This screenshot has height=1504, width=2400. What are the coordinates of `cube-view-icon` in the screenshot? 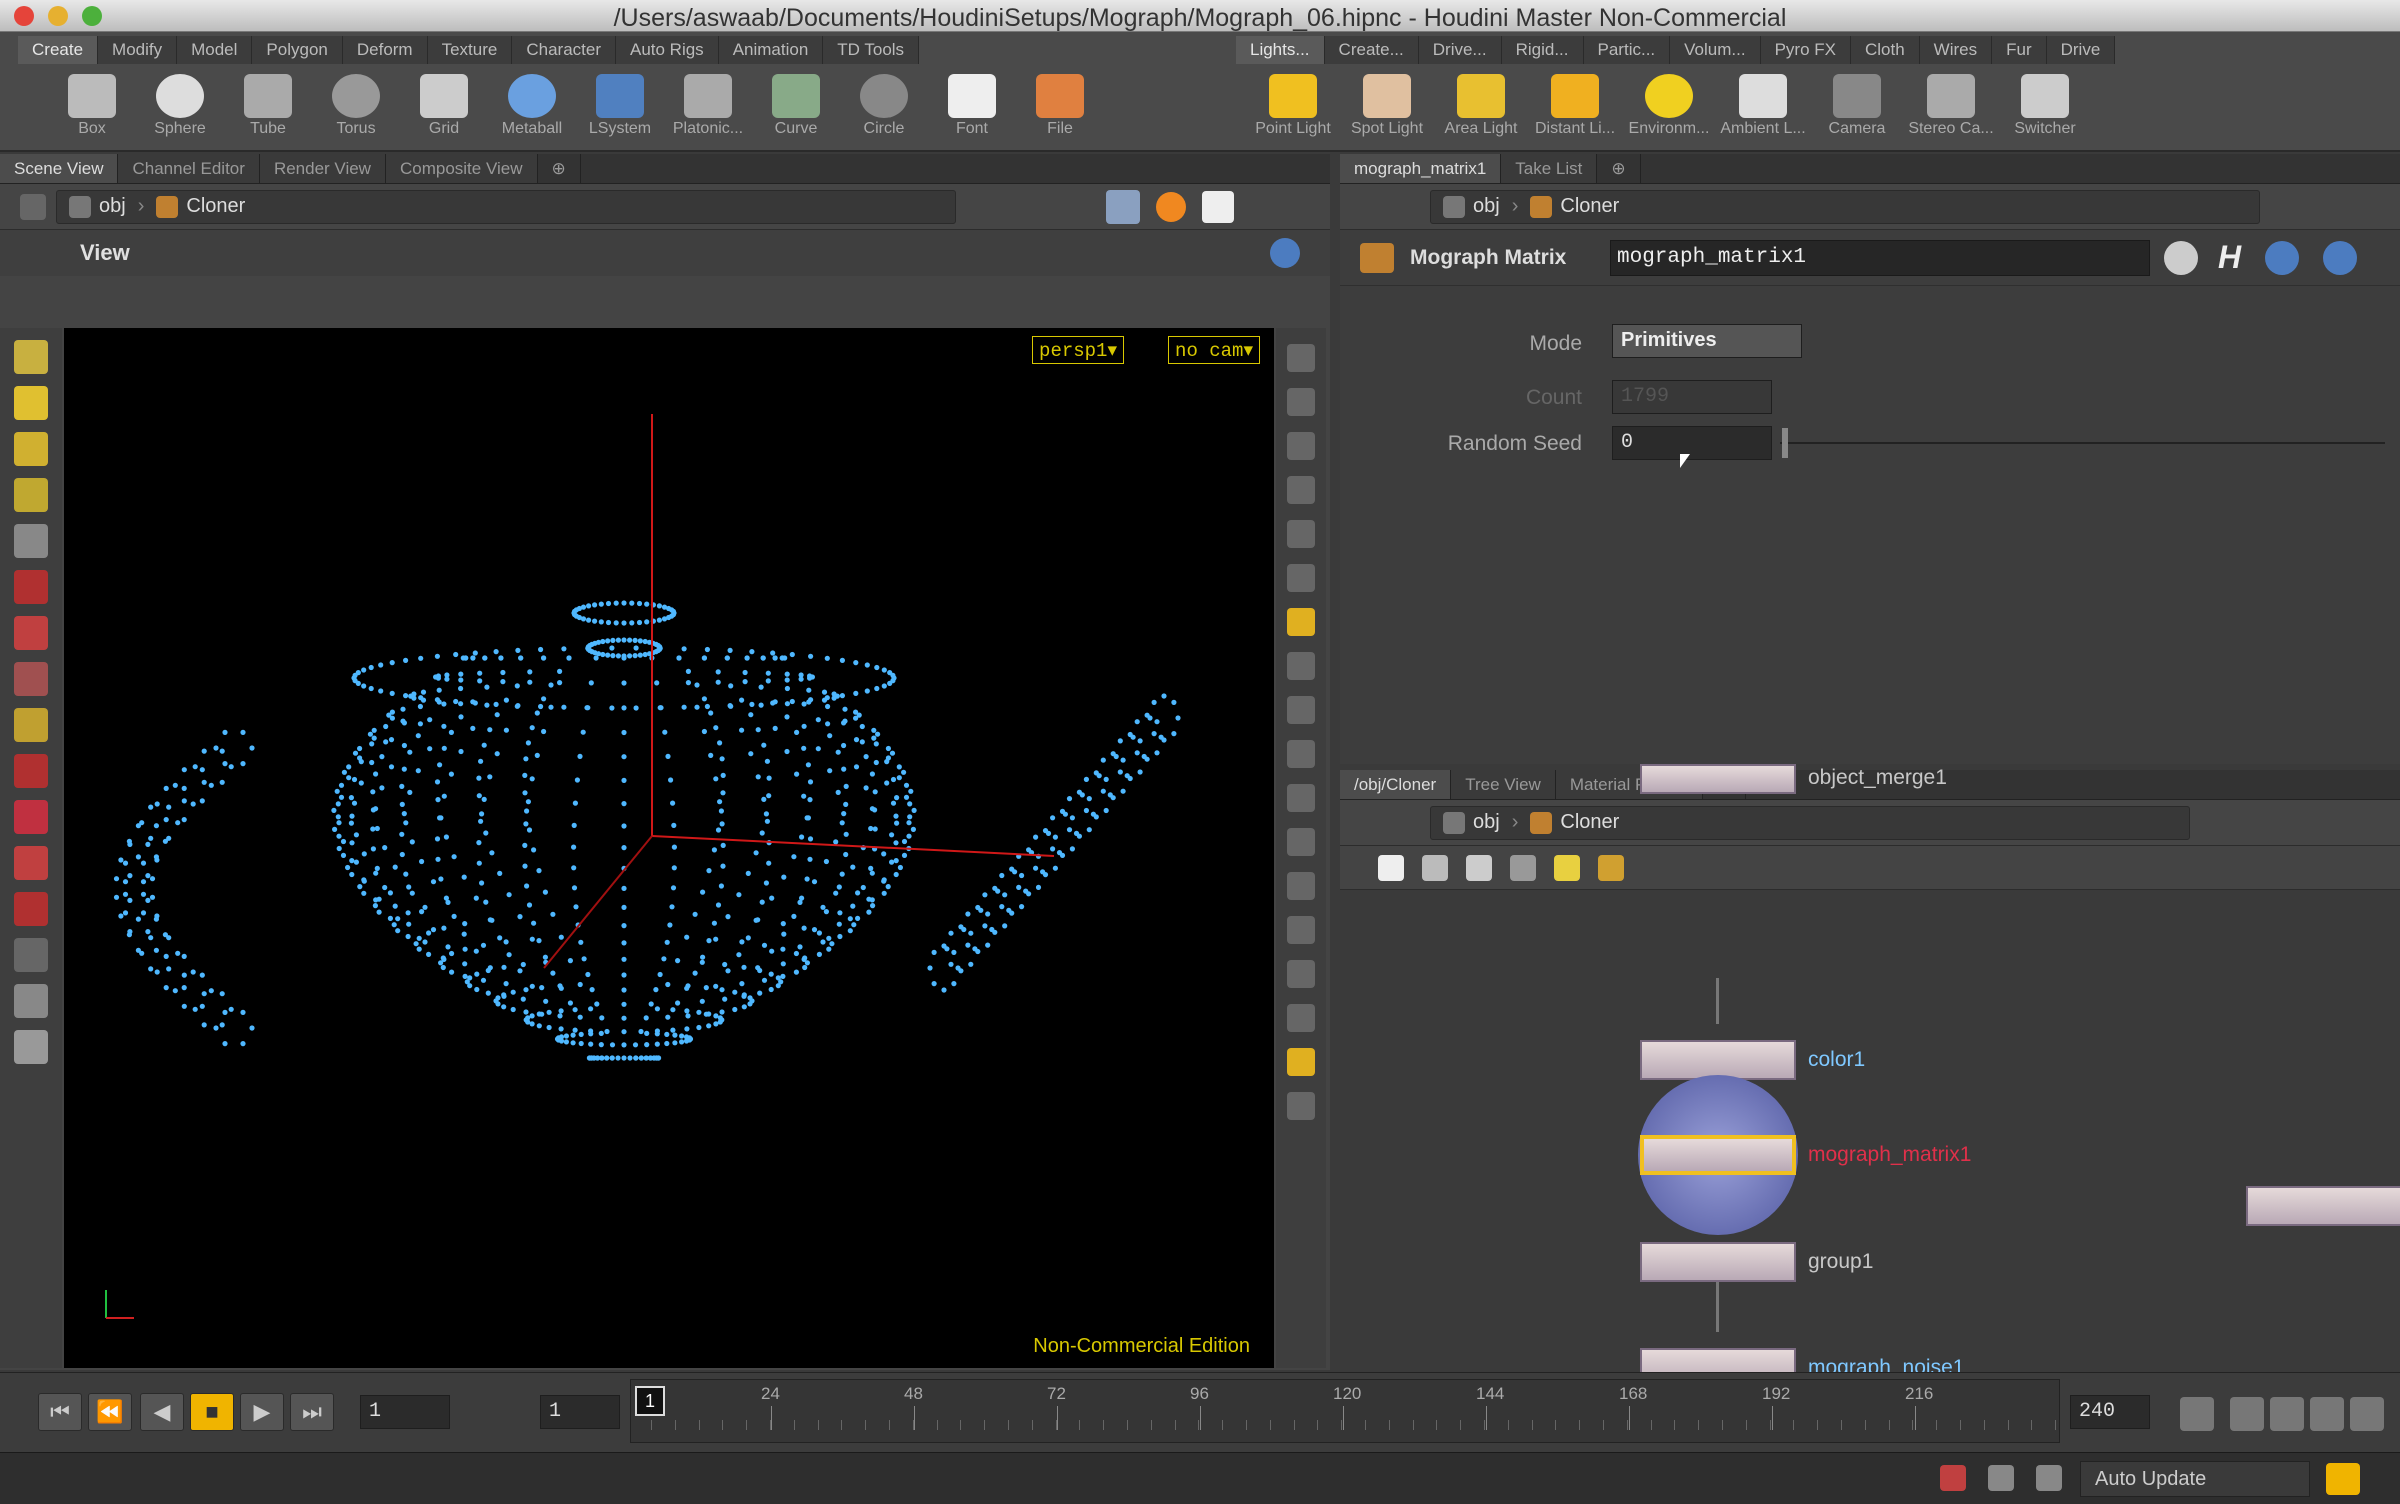 It's located at (1123, 206).